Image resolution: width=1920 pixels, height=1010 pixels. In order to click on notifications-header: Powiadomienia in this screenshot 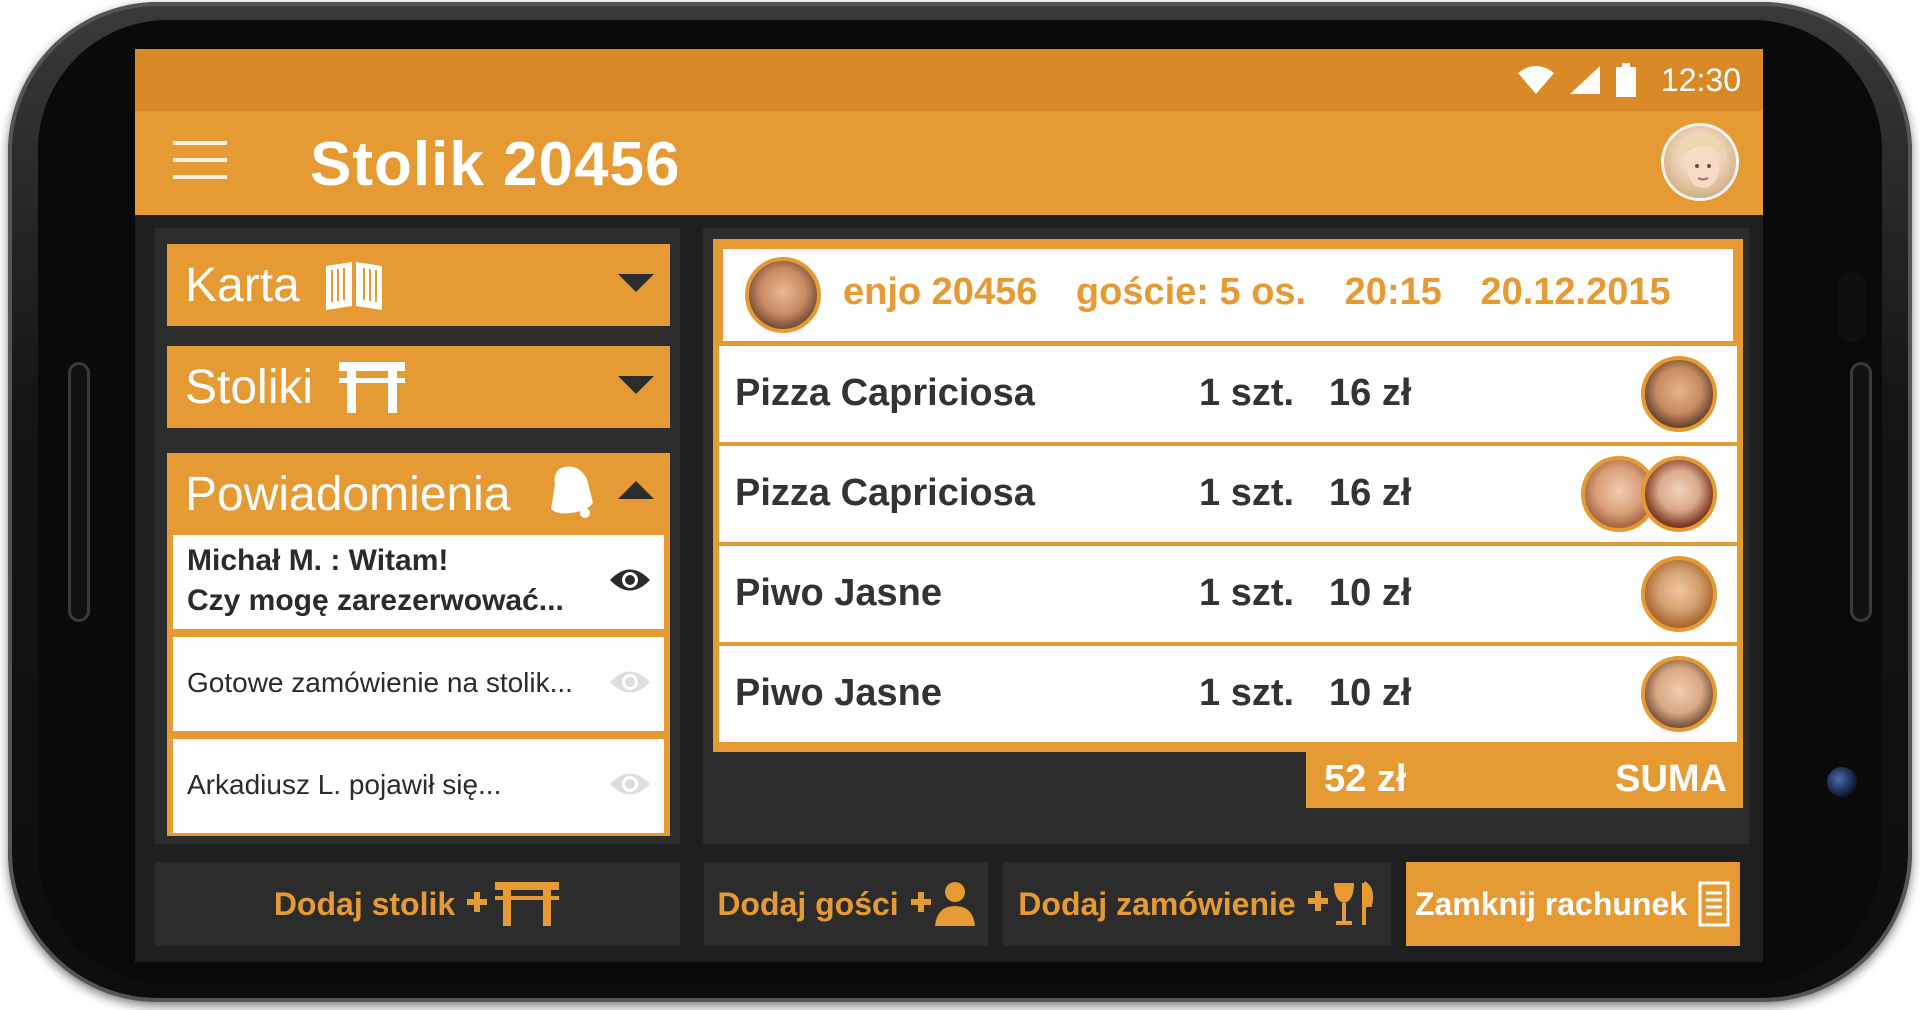, I will do `click(418, 494)`.